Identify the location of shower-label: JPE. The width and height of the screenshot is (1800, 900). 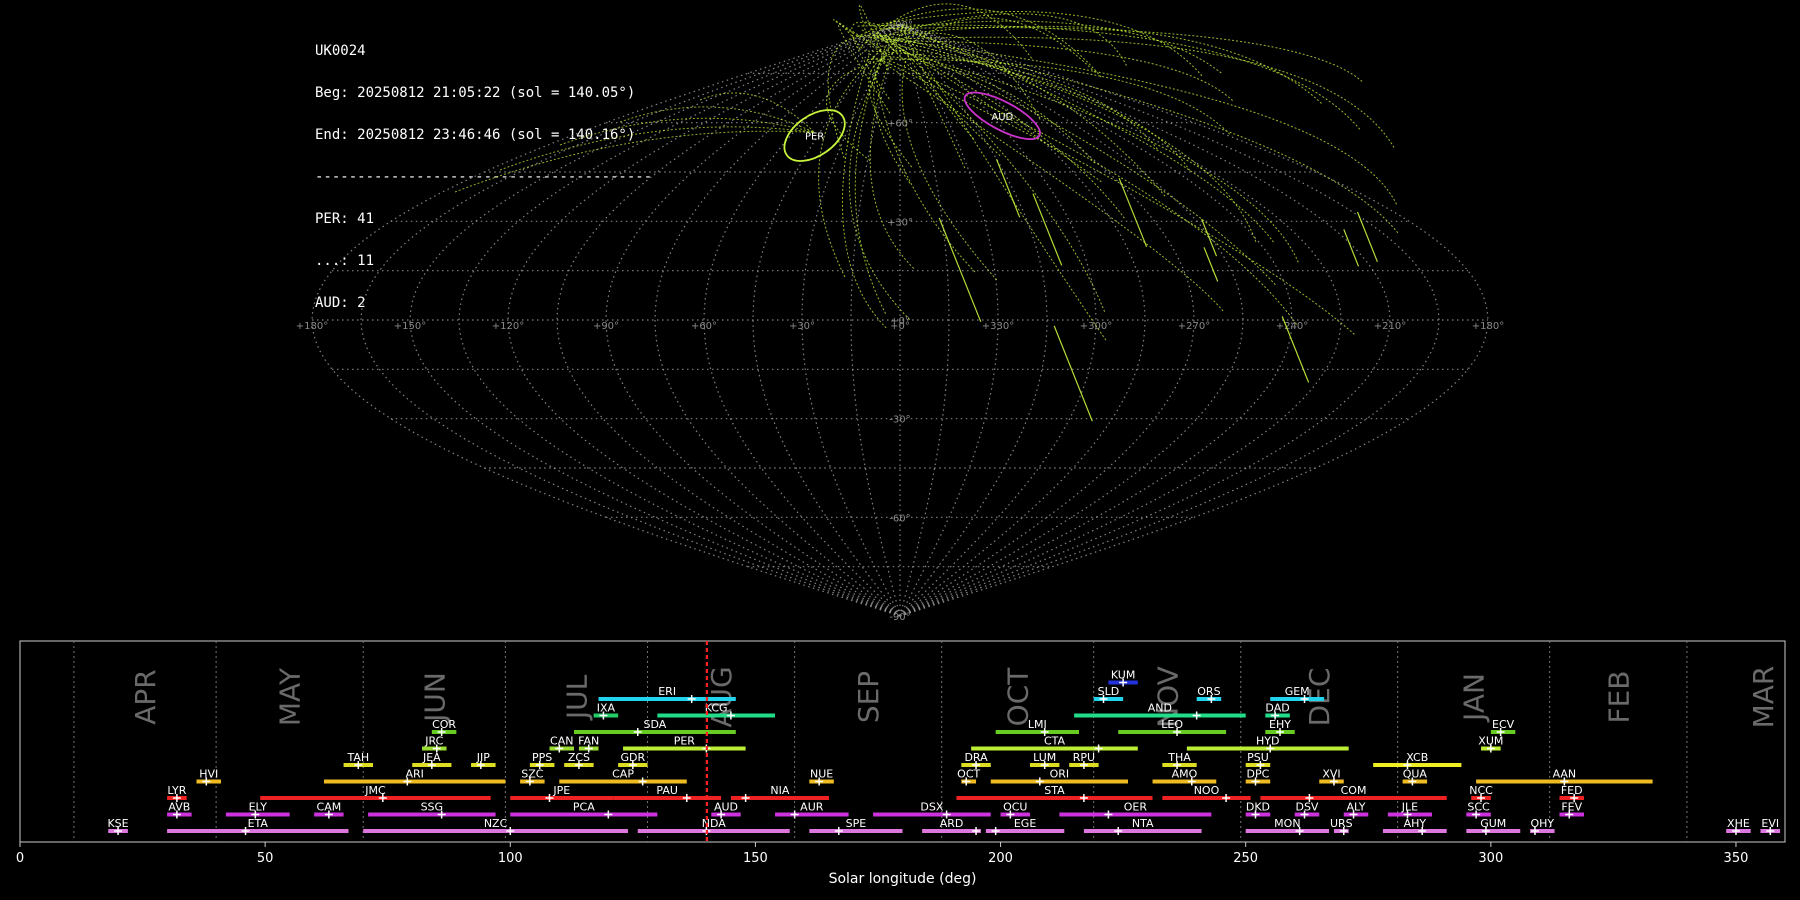
(561, 790).